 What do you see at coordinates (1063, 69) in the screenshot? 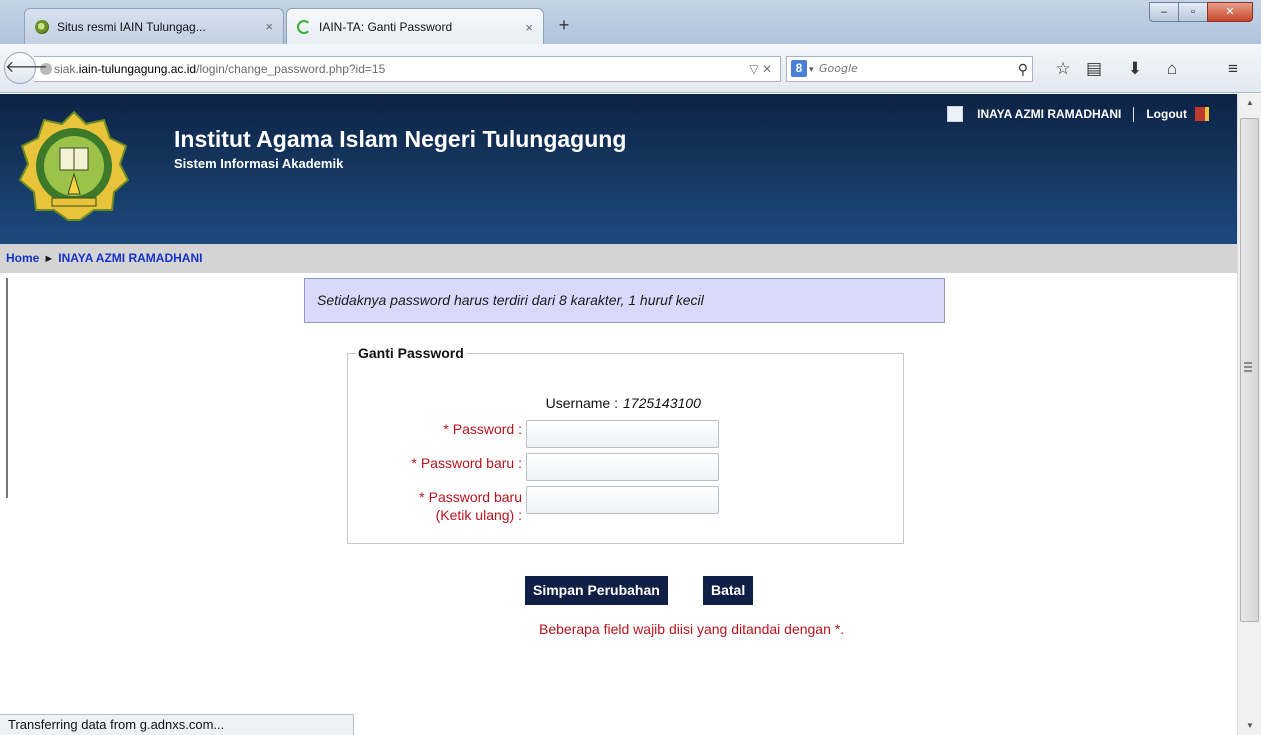
I see `bookmark-star-icon: ☆` at bounding box center [1063, 69].